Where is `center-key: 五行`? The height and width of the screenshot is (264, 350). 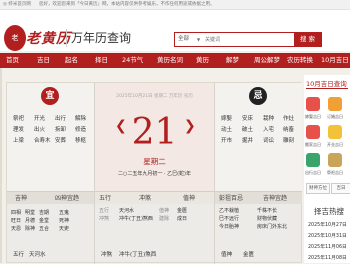 center-key: 五行 is located at coordinates (104, 211).